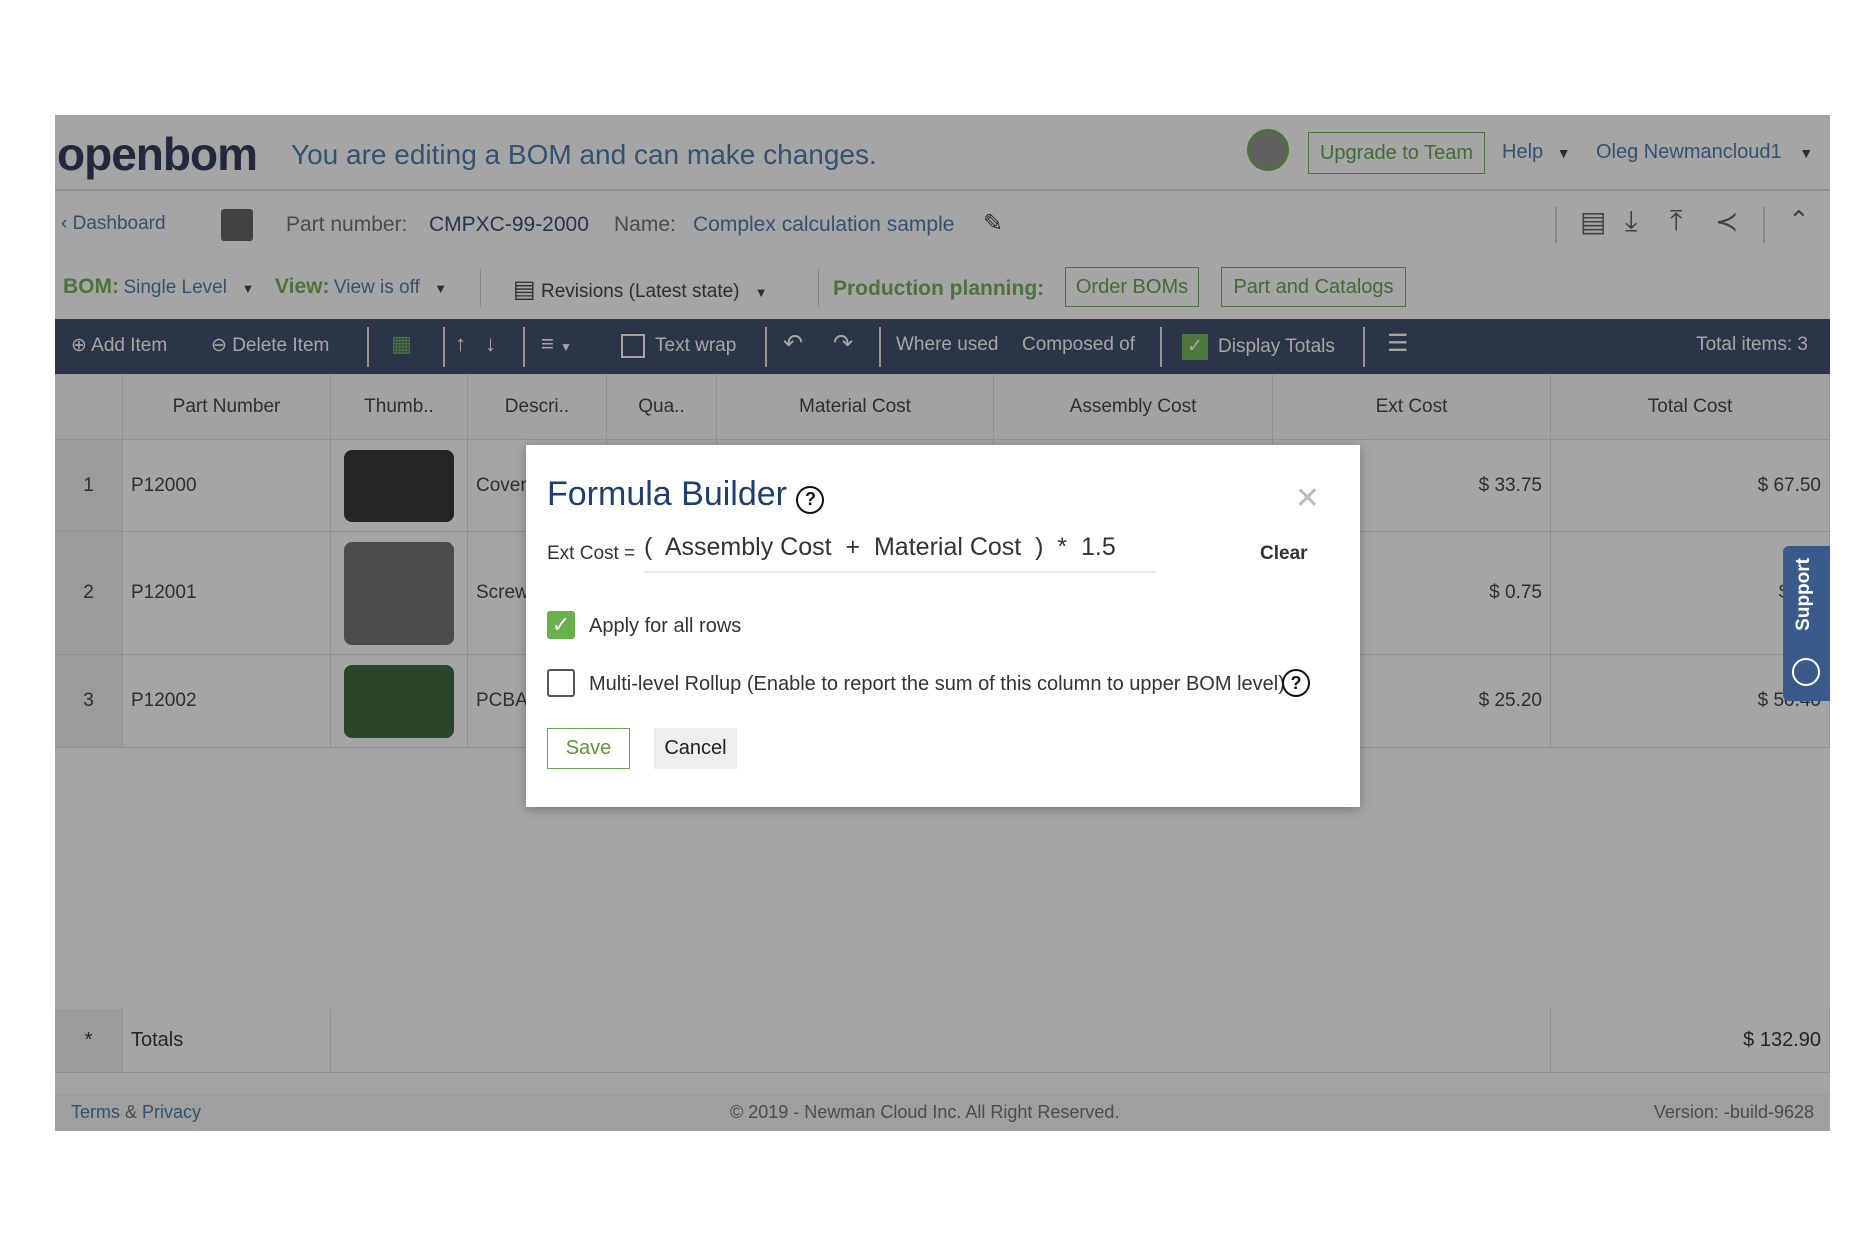 The height and width of the screenshot is (1254, 1874). What do you see at coordinates (1039, 547) in the screenshot?
I see `paren-close: )` at bounding box center [1039, 547].